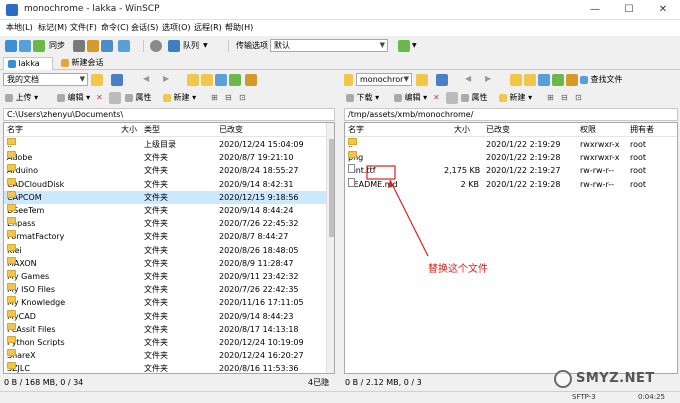 The width and height of the screenshot is (680, 403). I want to click on highlight-box, so click(381, 172).